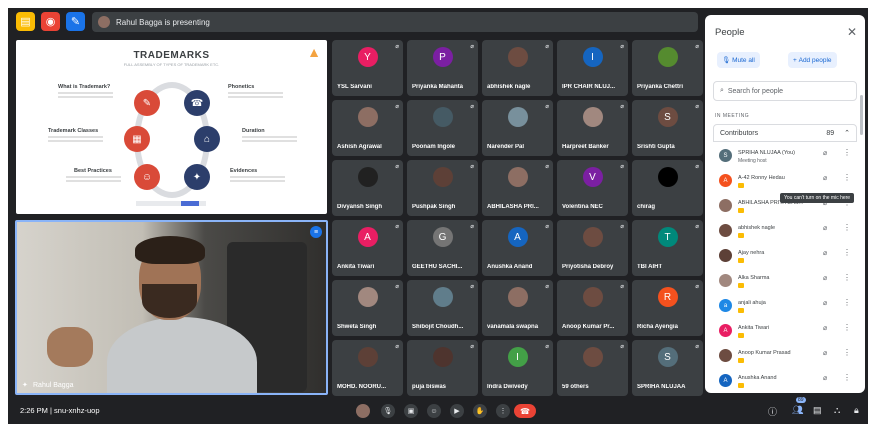  I want to click on search-input: ⌕ Search for people, so click(785, 91).